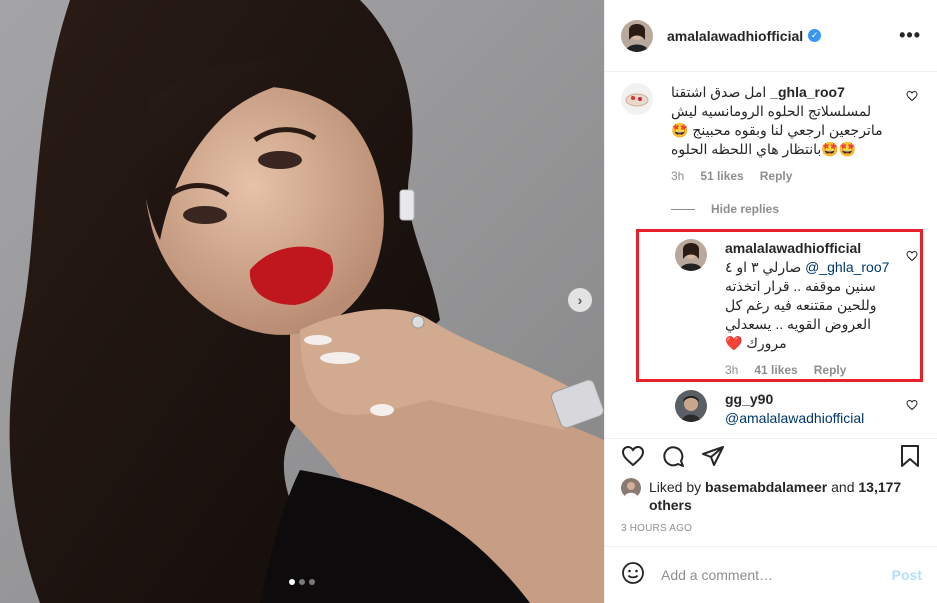  I want to click on comment-time: 3h, so click(677, 176).